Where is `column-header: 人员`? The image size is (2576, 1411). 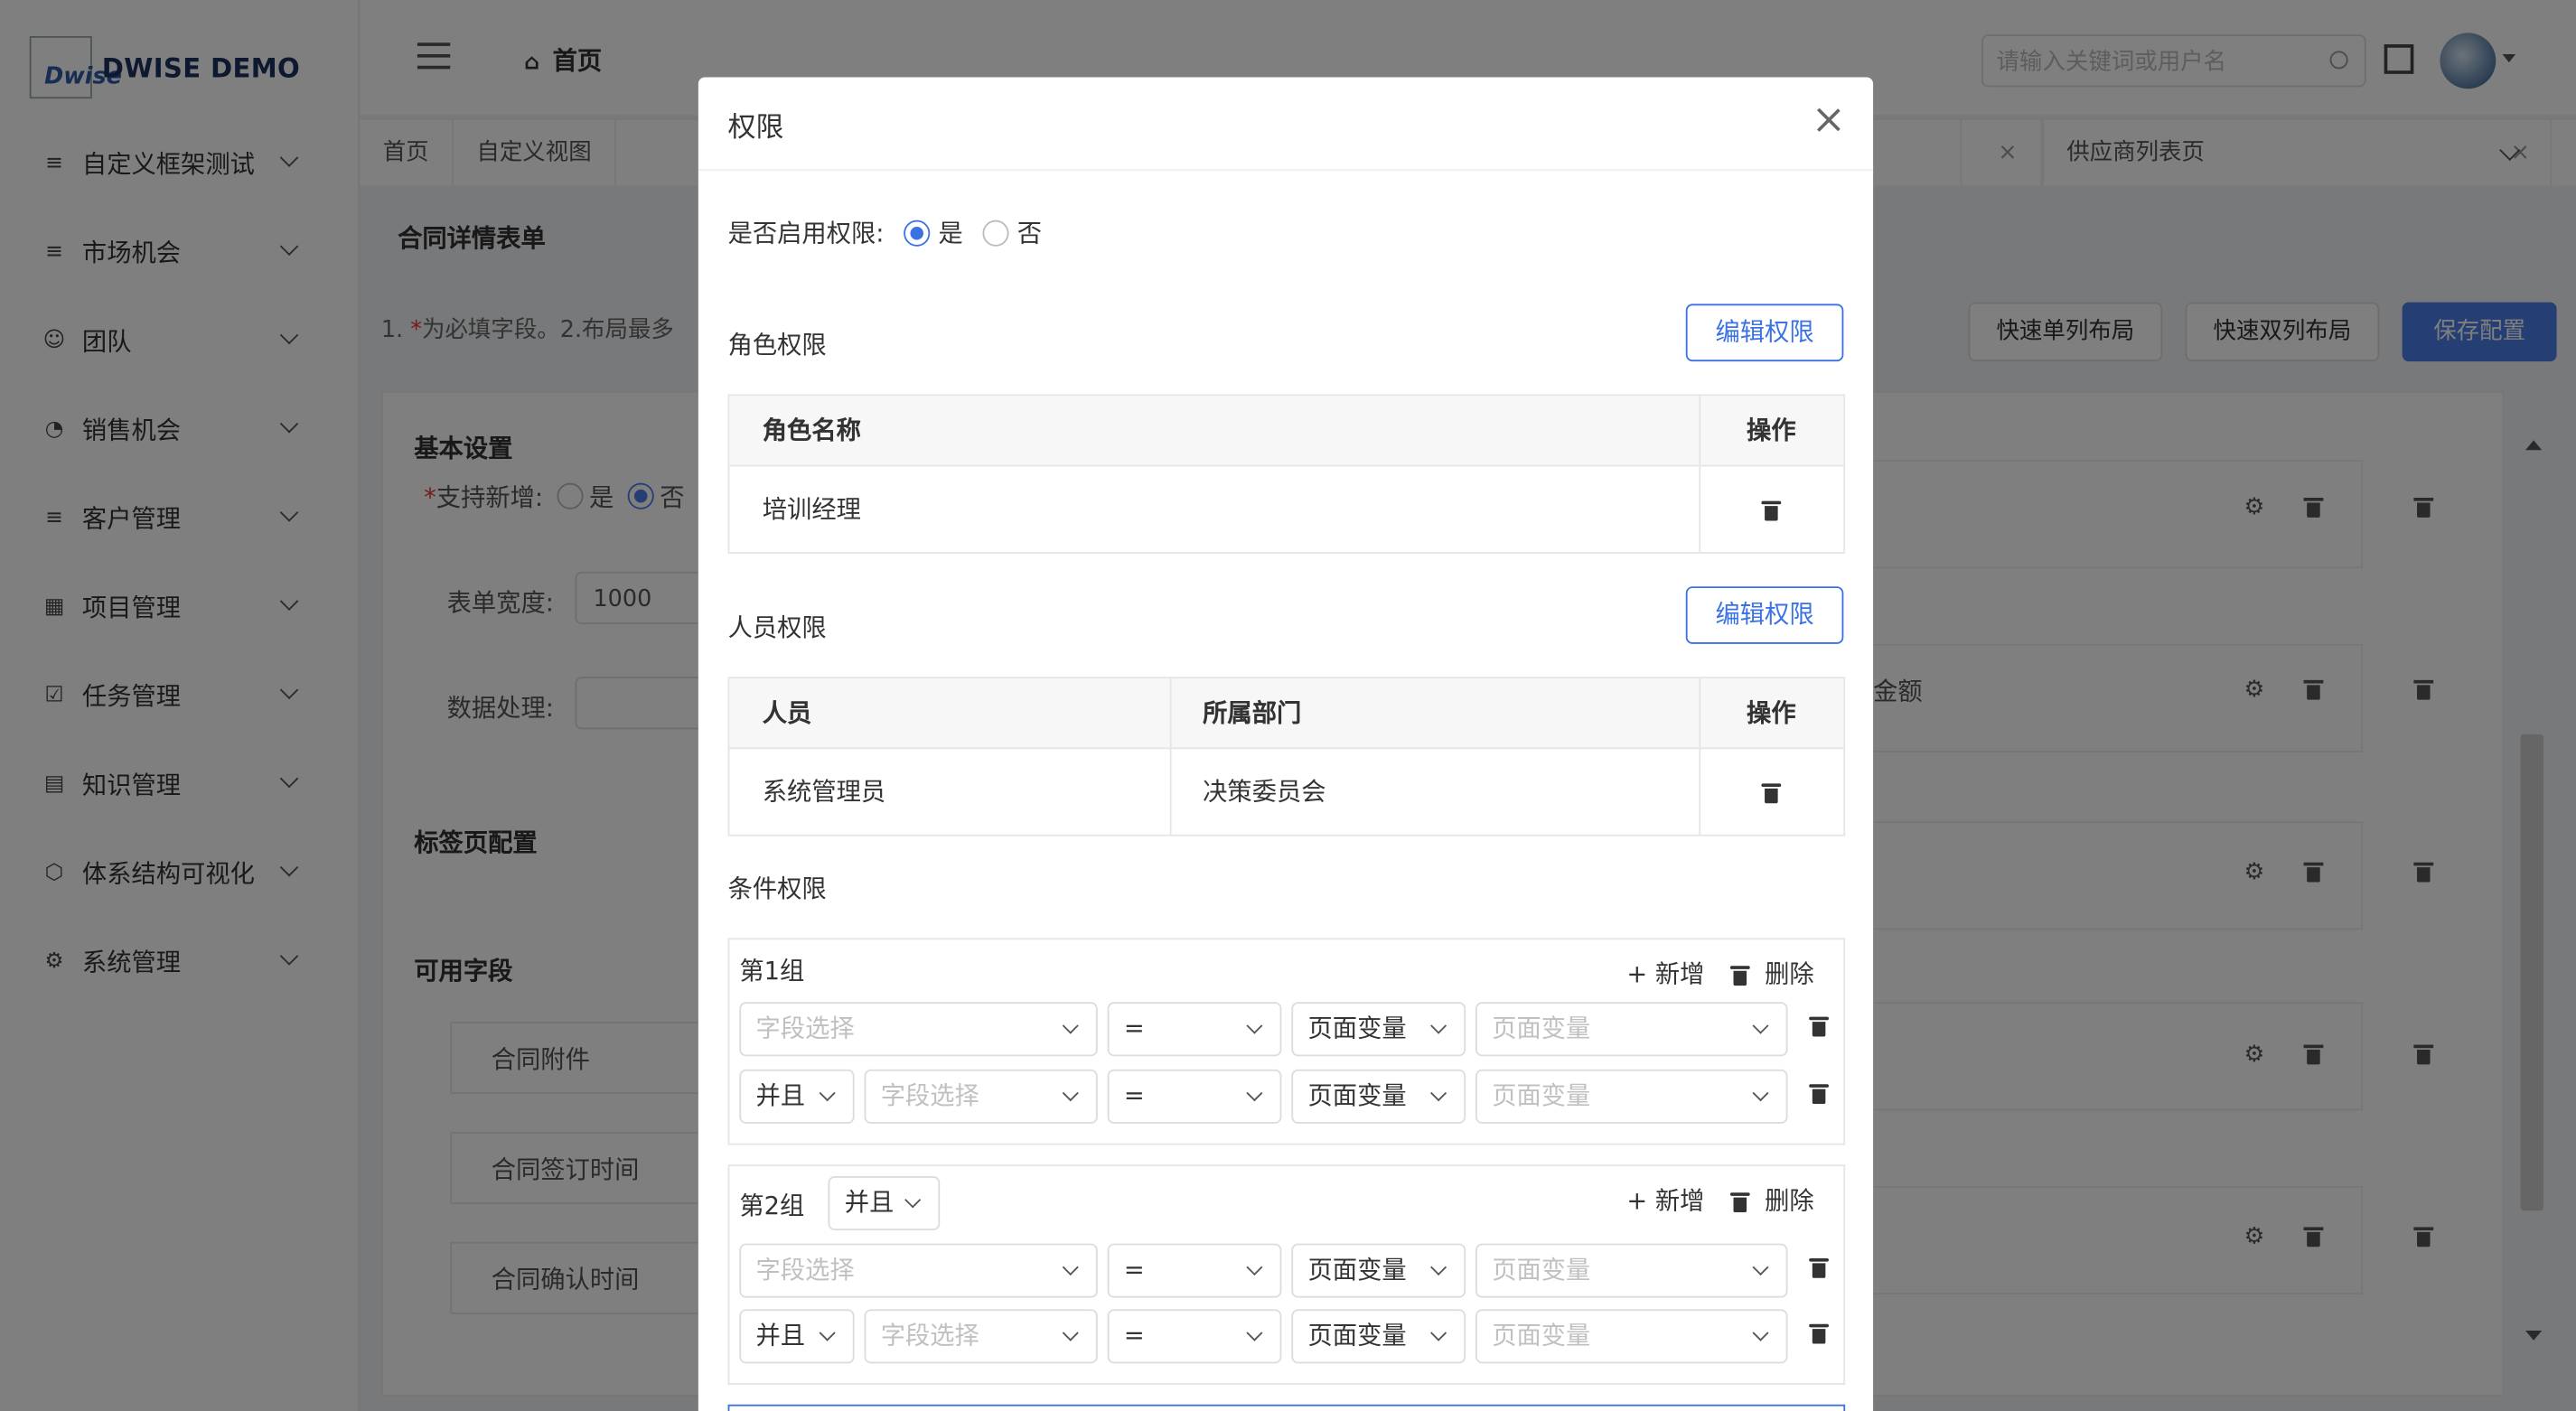
column-header: 人员 is located at coordinates (949, 714).